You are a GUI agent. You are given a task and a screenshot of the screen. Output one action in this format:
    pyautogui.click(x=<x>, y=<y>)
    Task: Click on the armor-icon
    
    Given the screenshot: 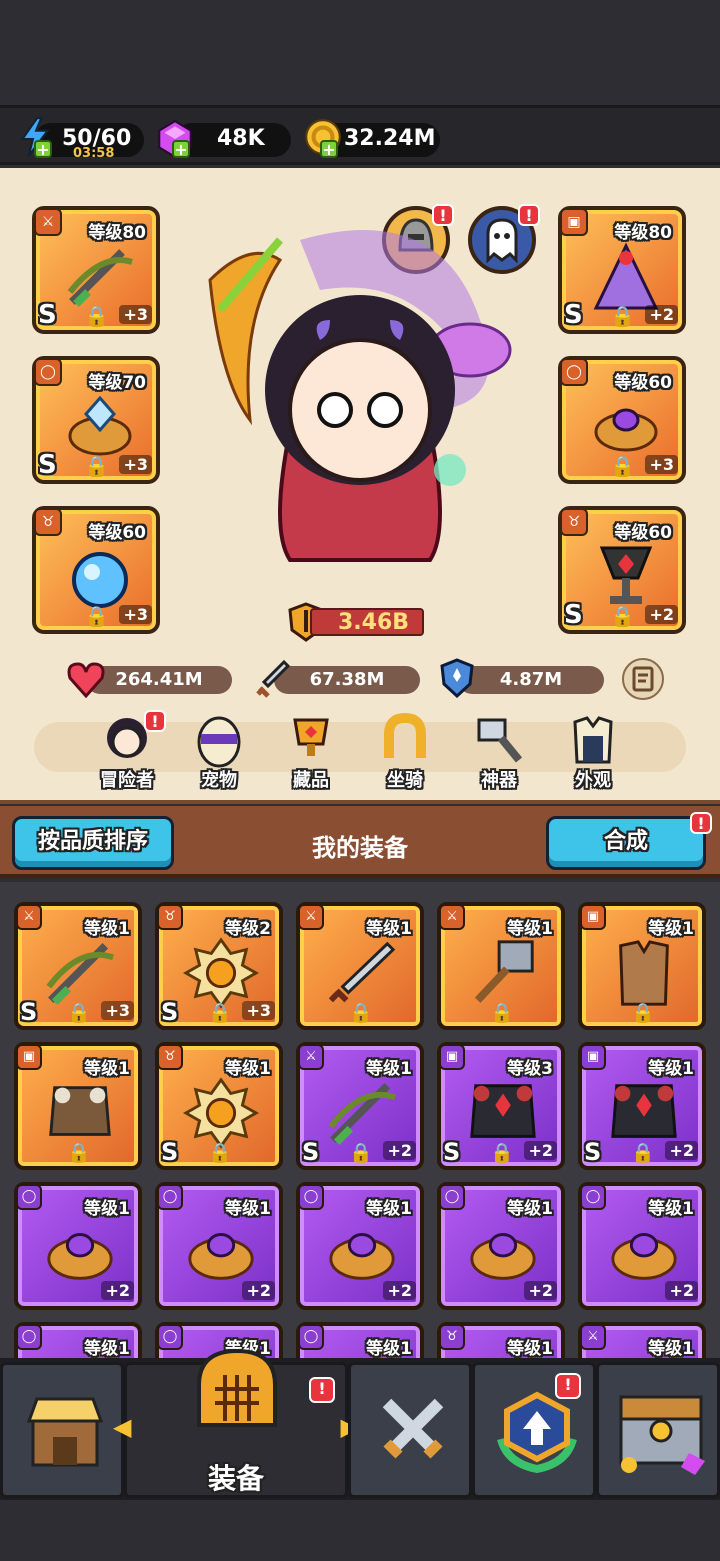 What is the action you would take?
    pyautogui.click(x=80, y=1111)
    